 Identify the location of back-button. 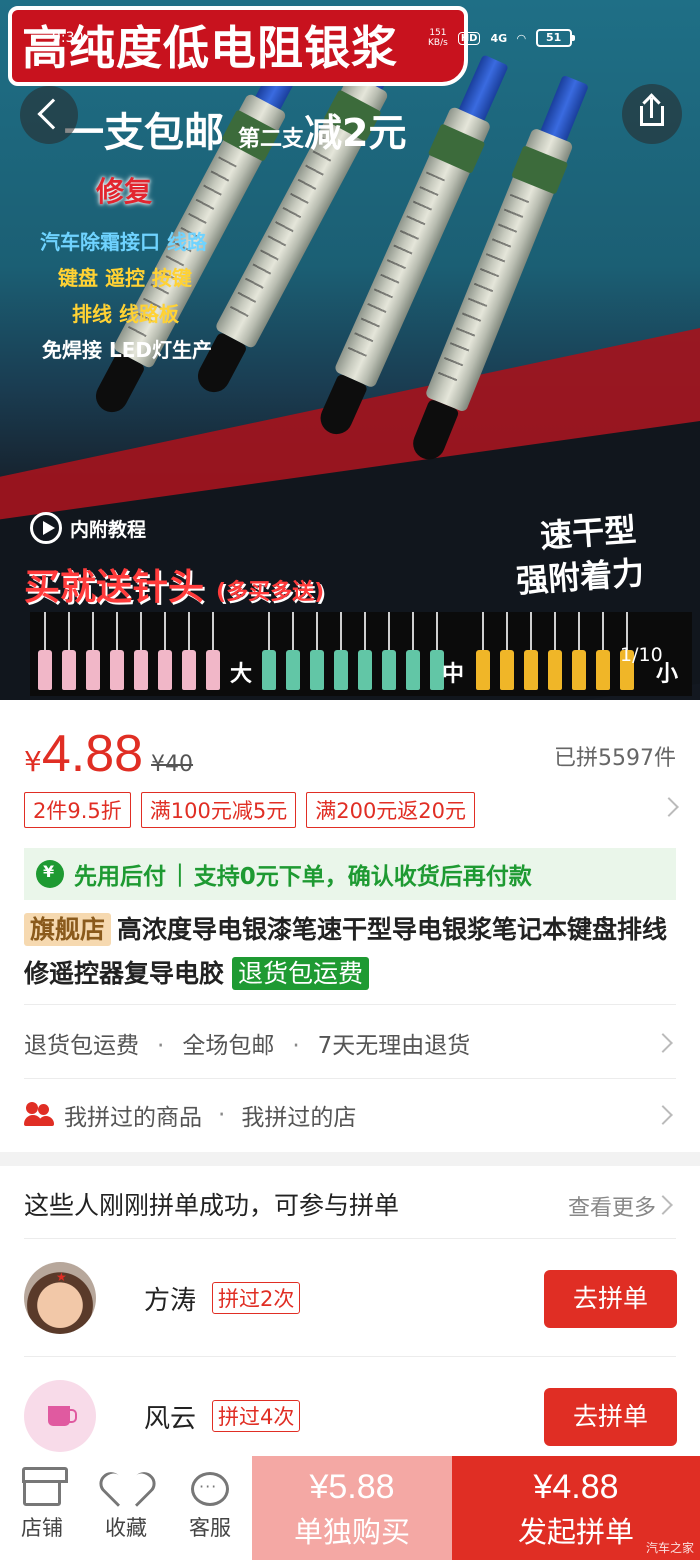
(49, 115).